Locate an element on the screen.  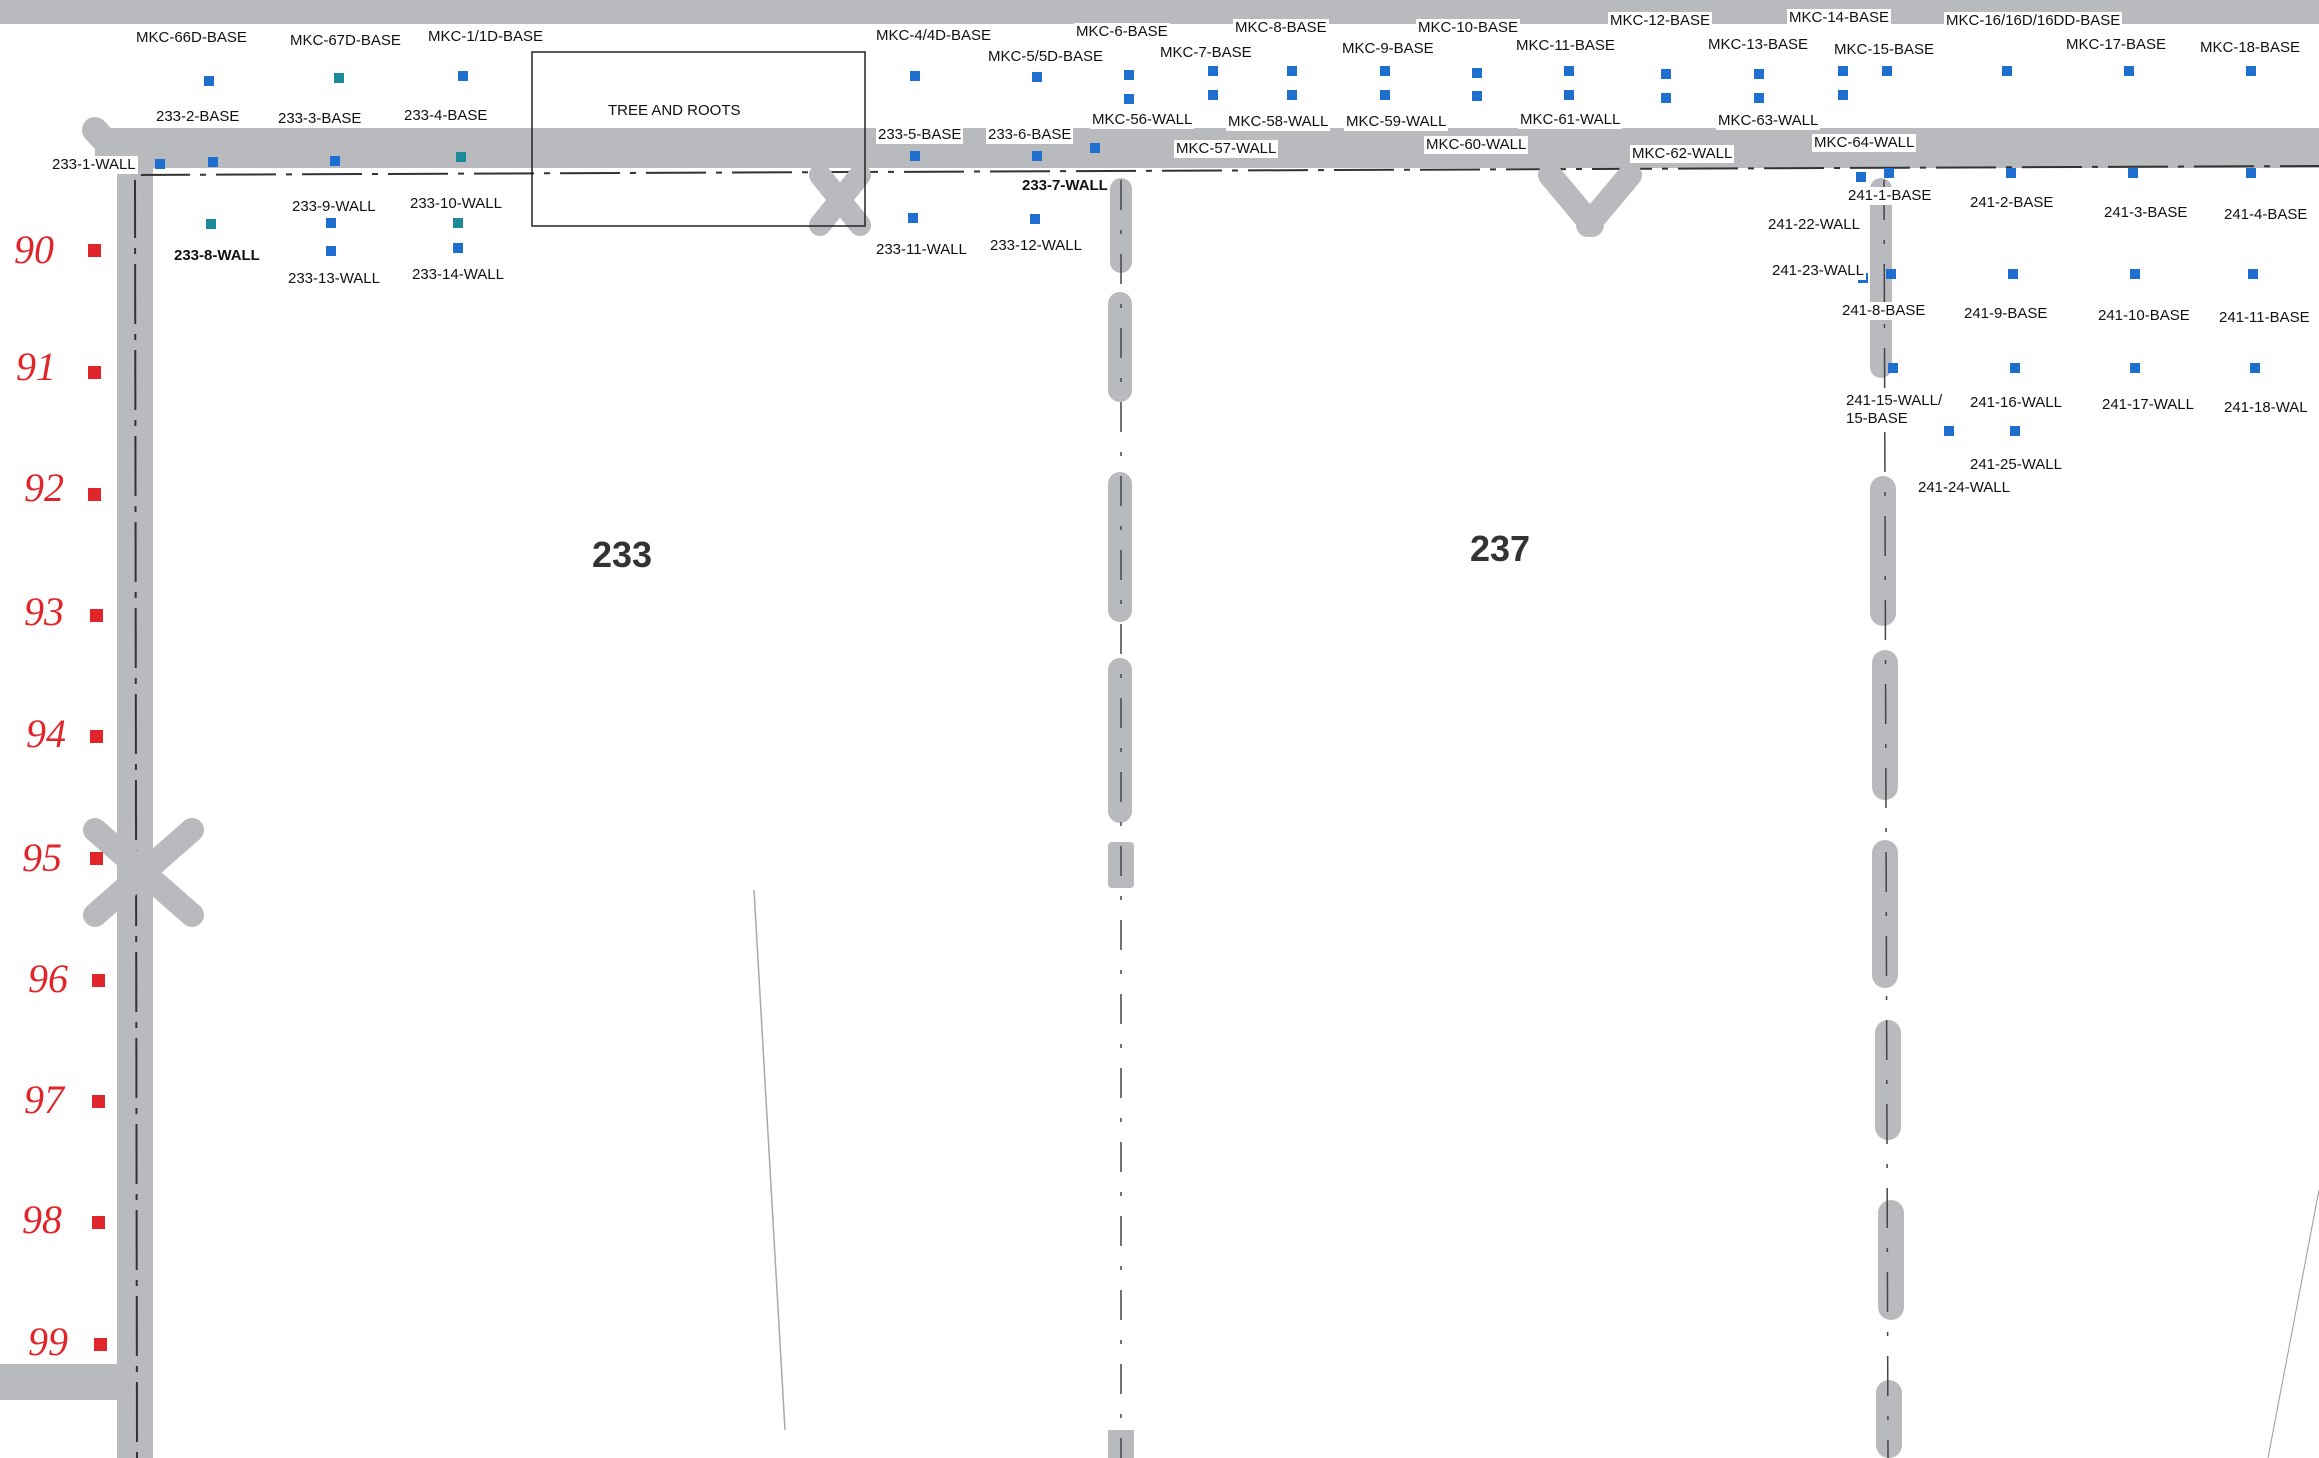
grid-number-92: 92 is located at coordinates (44, 487).